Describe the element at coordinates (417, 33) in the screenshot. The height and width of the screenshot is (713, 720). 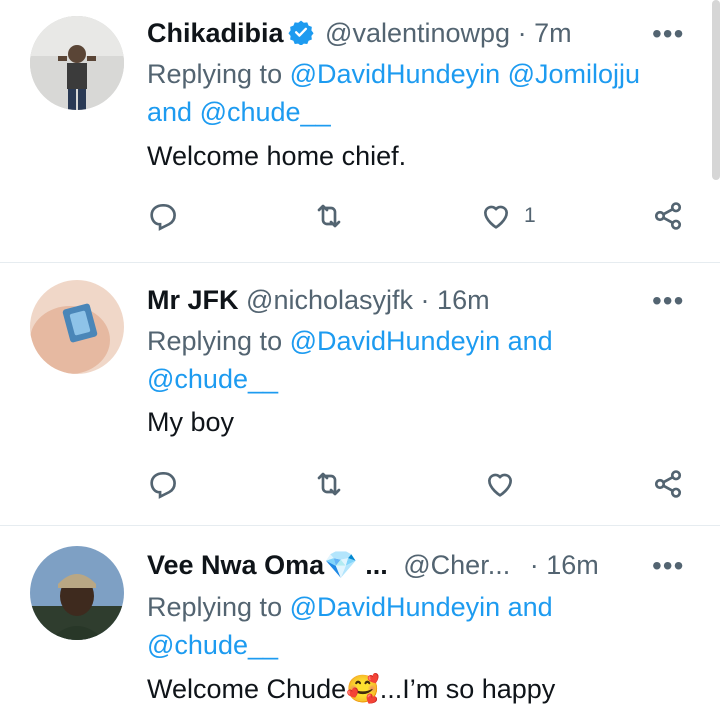
I see `handle: @valentinowpg` at that location.